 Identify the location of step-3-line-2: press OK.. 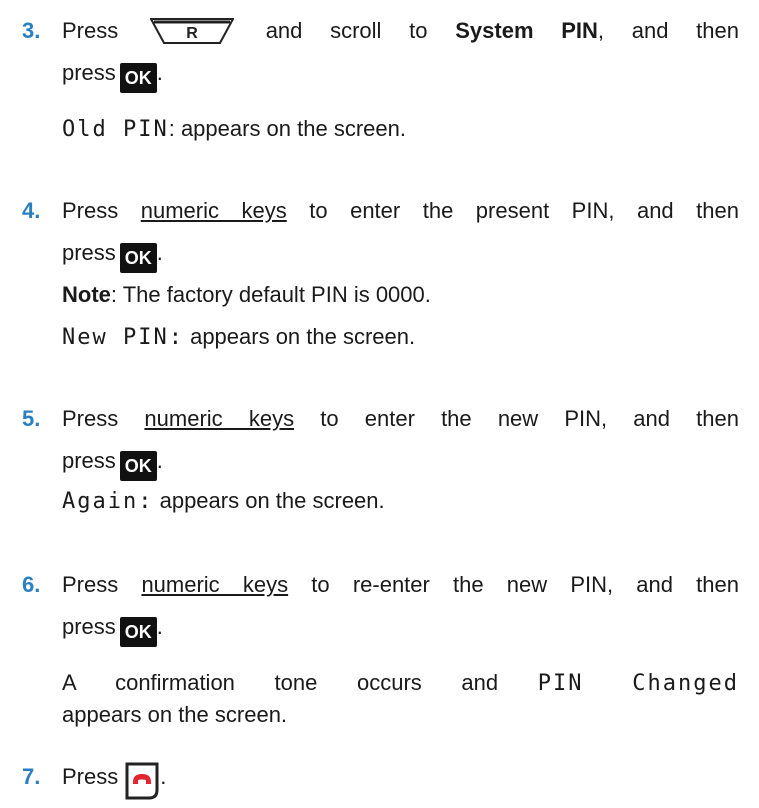
(400, 75).